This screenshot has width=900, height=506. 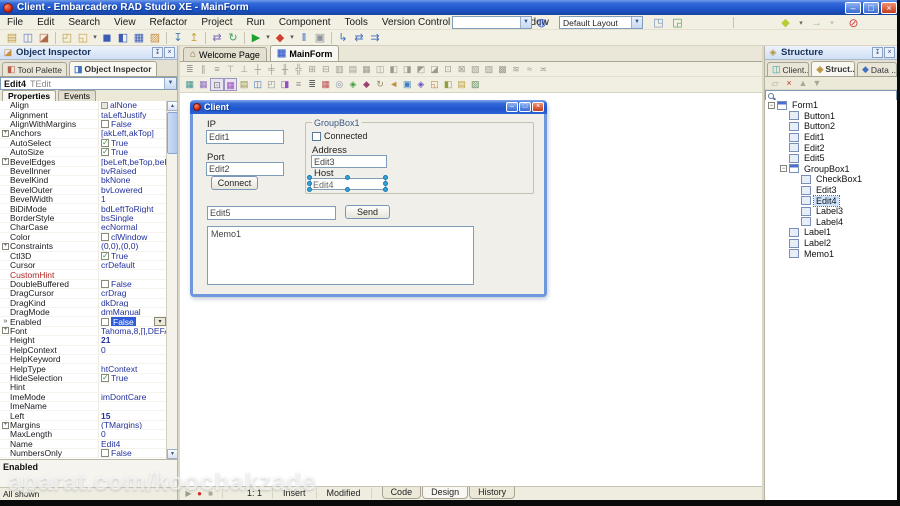 What do you see at coordinates (292, 38) in the screenshot?
I see `parameters-caret: ▾` at bounding box center [292, 38].